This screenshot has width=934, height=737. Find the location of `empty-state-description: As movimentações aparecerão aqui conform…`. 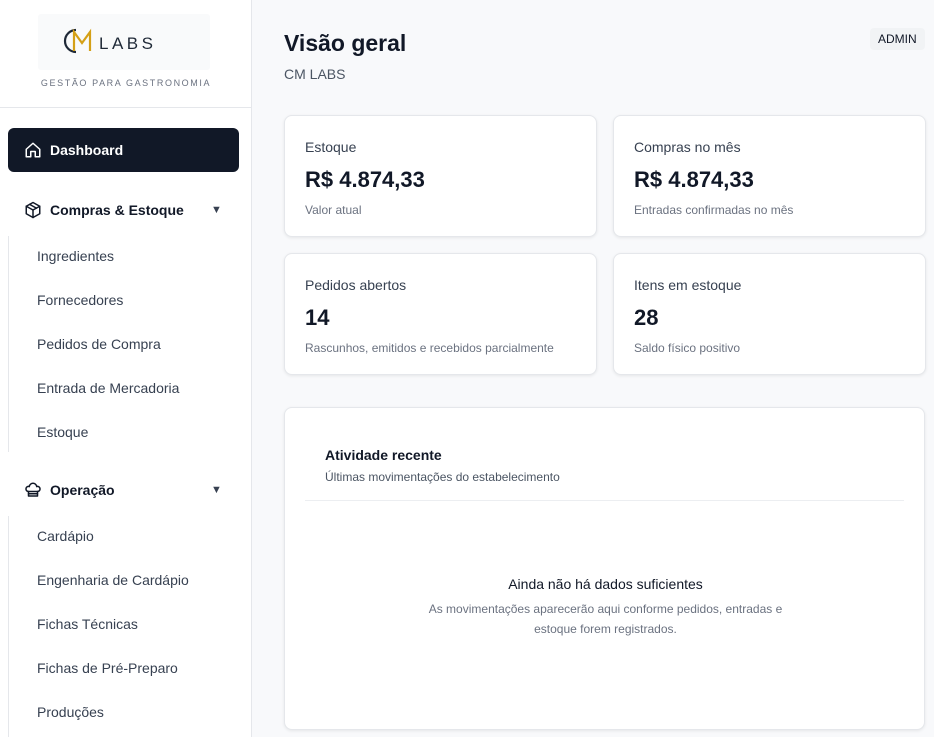

empty-state-description: As movimentações aparecerão aqui conform… is located at coordinates (605, 619).